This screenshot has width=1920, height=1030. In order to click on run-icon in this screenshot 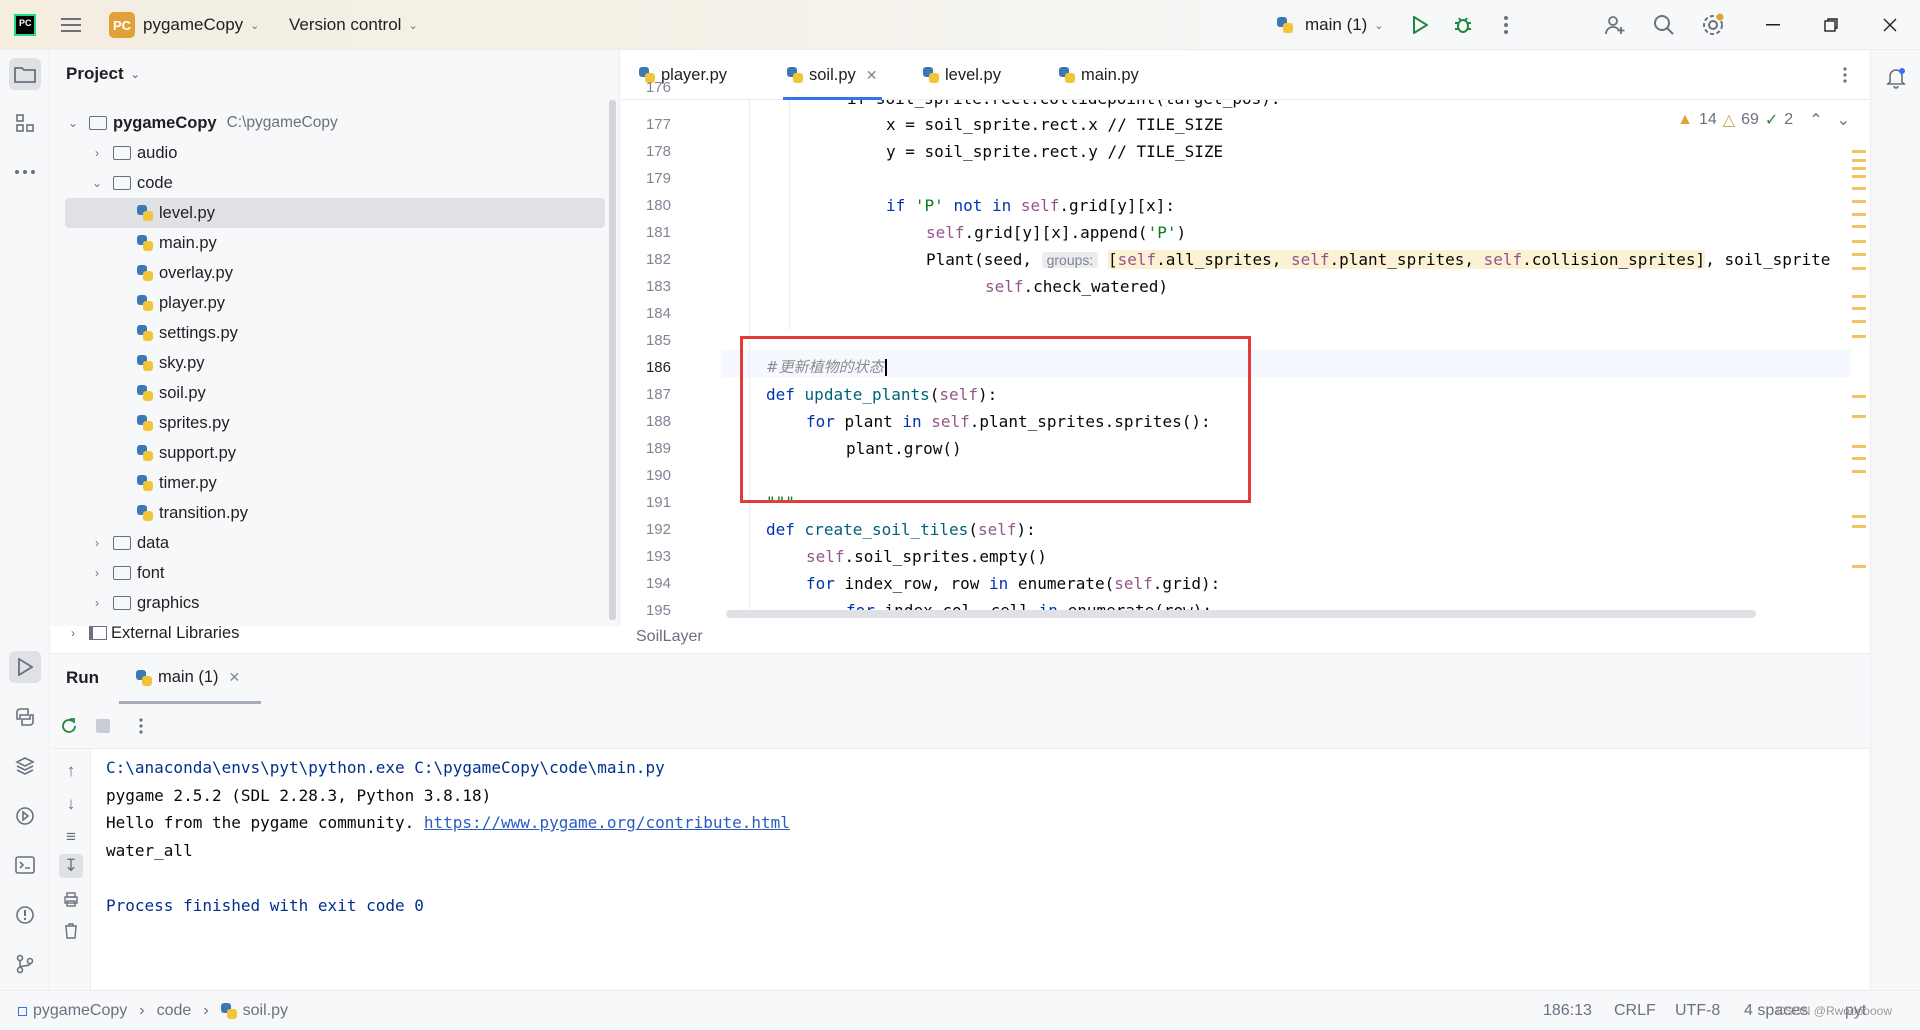, I will do `click(1420, 25)`.